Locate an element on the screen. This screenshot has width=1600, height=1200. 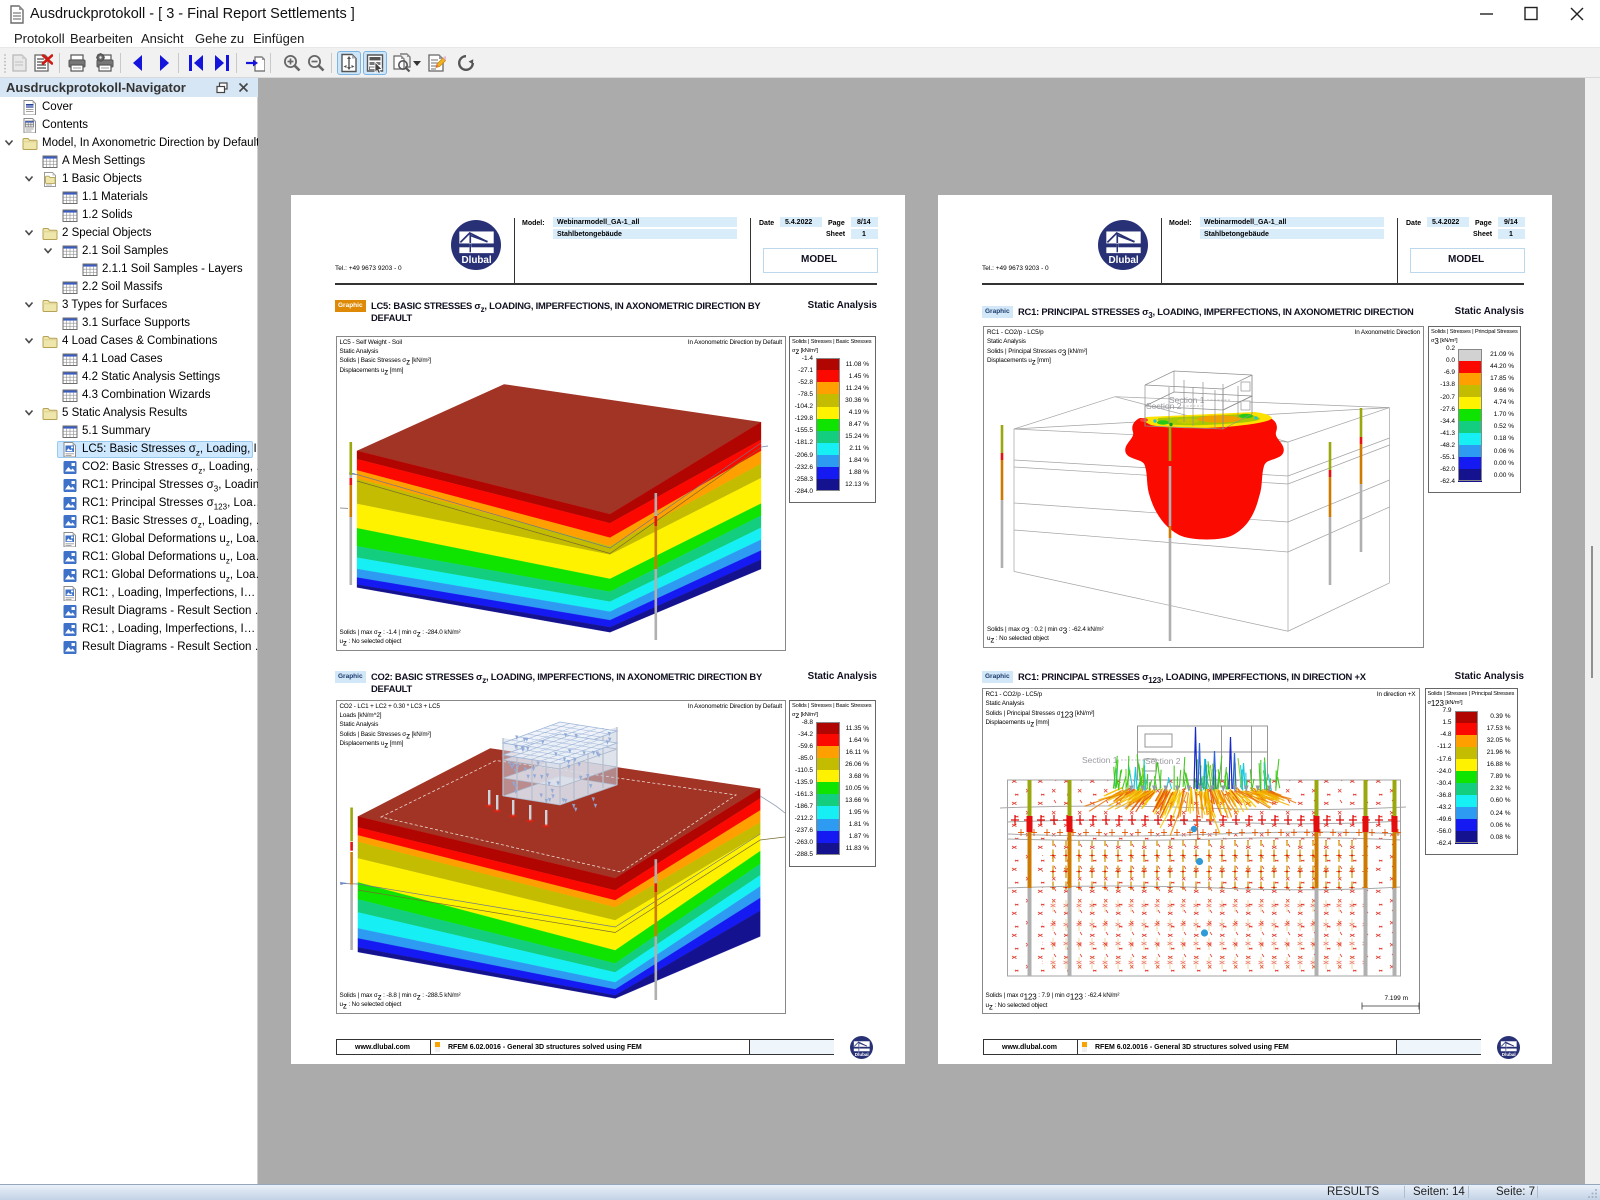
svg-text: 7.199 m is located at coordinates (1396, 998).